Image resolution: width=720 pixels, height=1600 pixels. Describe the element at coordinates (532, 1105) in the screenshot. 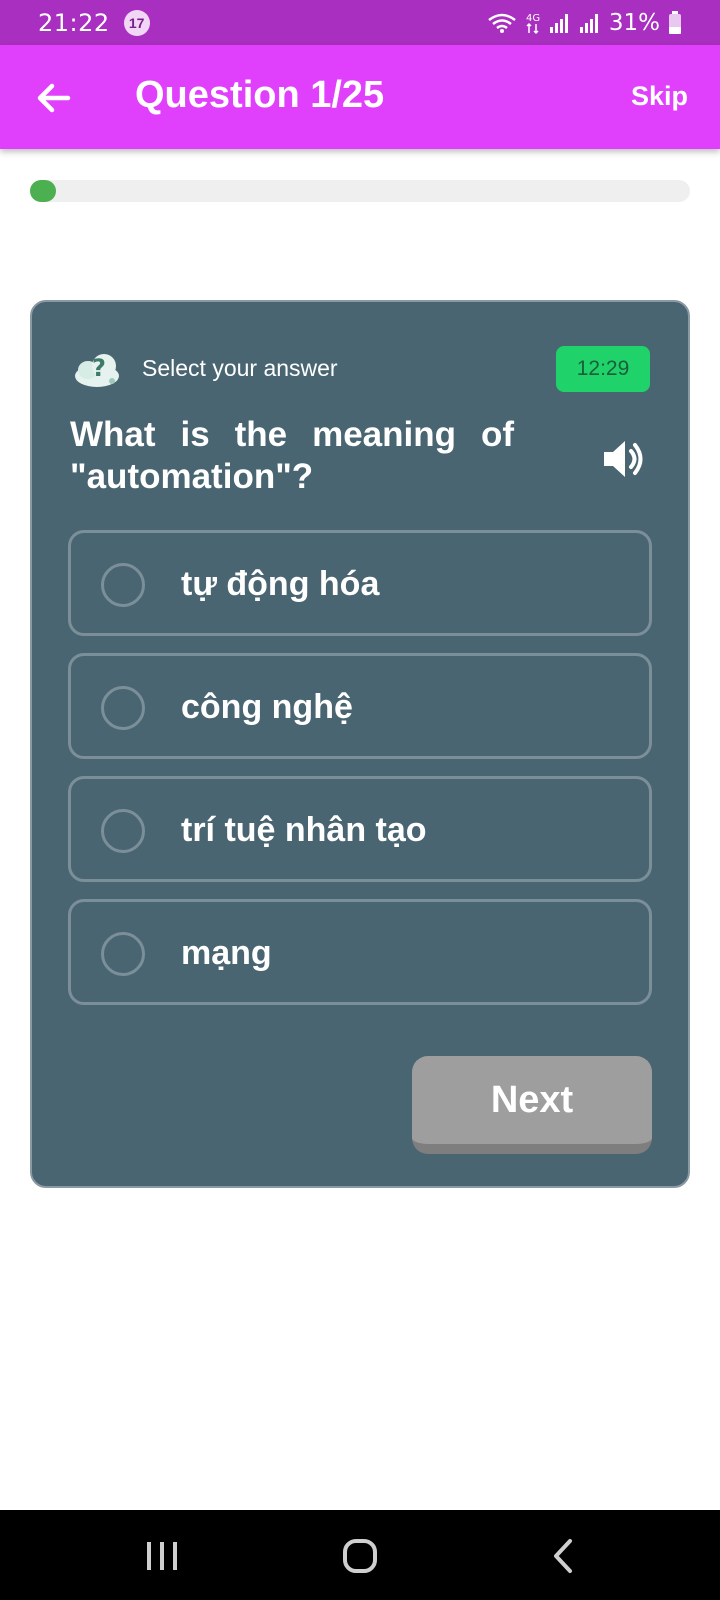

I see `next-button: Next` at that location.